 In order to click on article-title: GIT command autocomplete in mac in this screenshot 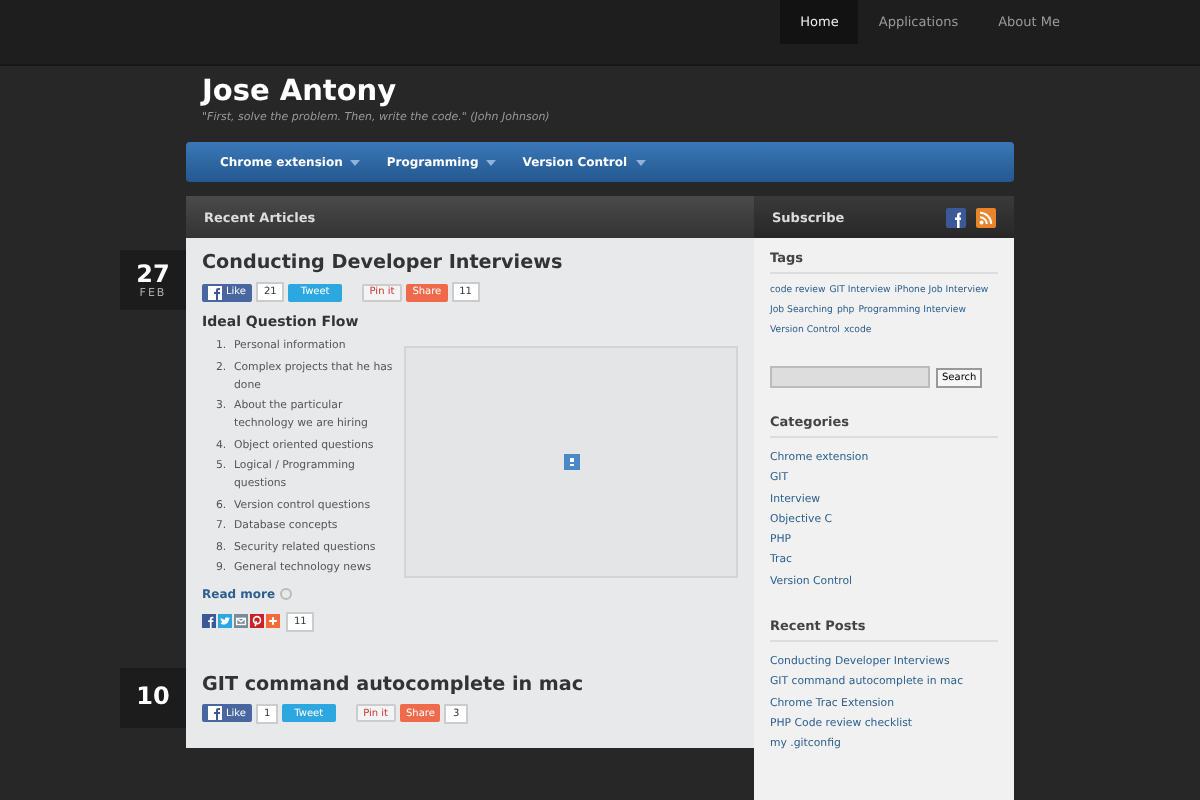, I will do `click(470, 685)`.